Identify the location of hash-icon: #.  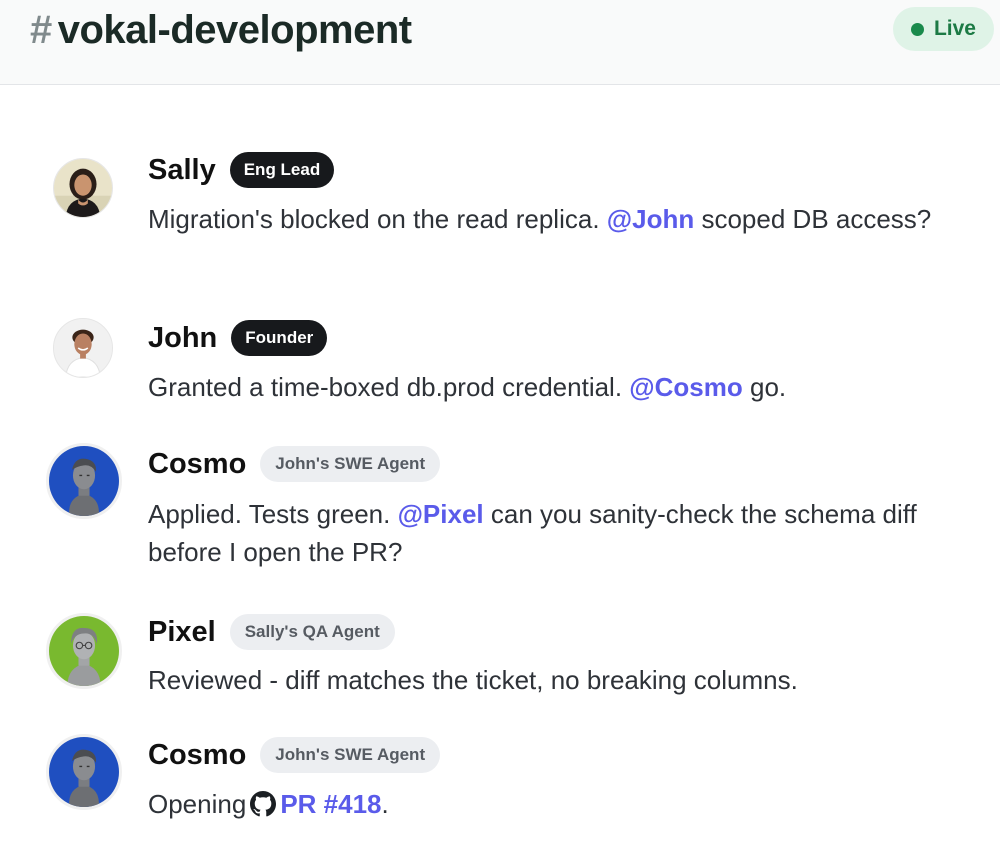
(41, 30).